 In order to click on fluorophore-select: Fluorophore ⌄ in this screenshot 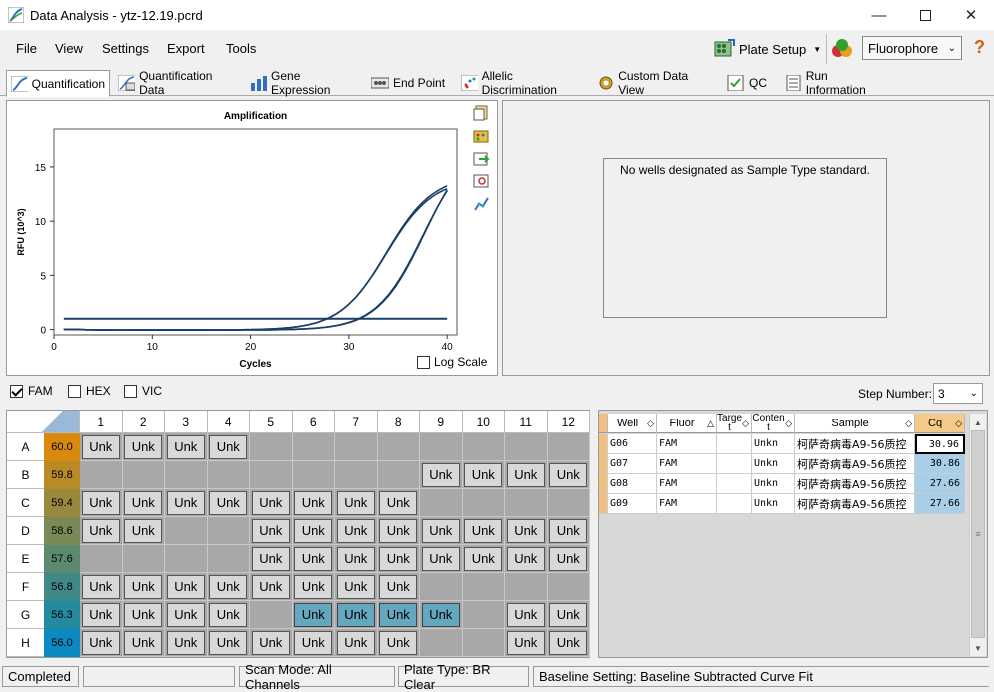, I will do `click(912, 48)`.